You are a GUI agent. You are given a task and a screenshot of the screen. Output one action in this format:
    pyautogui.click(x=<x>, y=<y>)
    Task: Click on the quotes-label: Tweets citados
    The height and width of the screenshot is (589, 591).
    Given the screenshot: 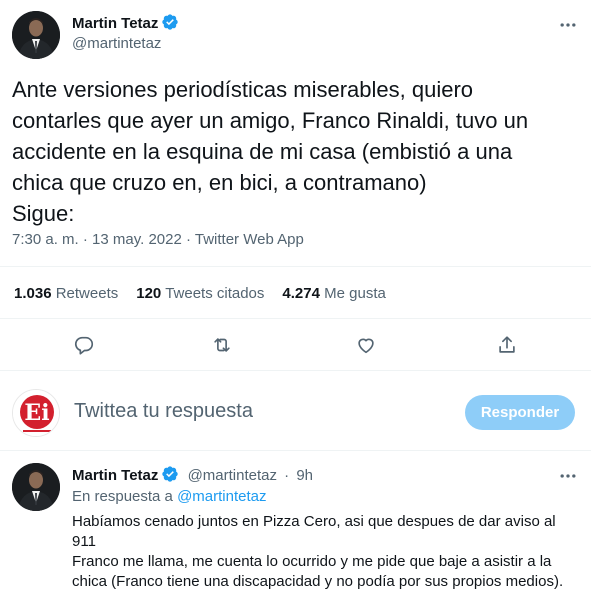 What is the action you would take?
    pyautogui.click(x=215, y=293)
    